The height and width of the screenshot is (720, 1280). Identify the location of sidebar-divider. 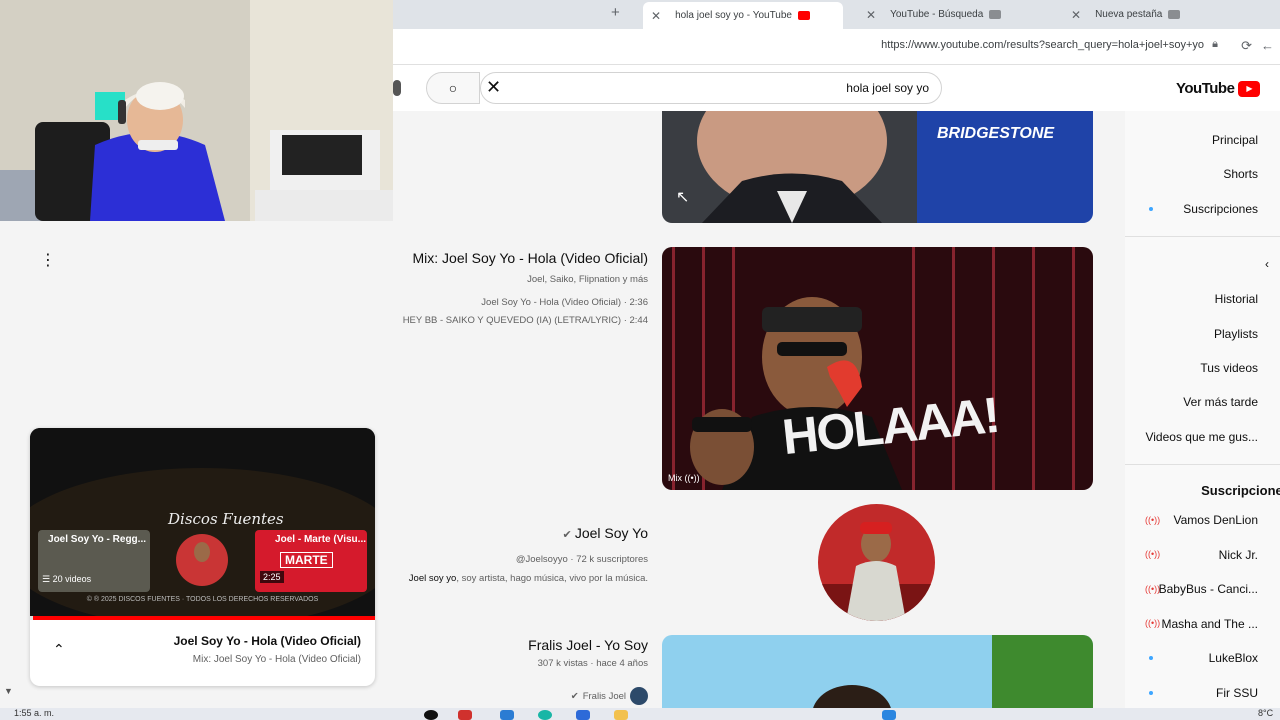
(1202, 236).